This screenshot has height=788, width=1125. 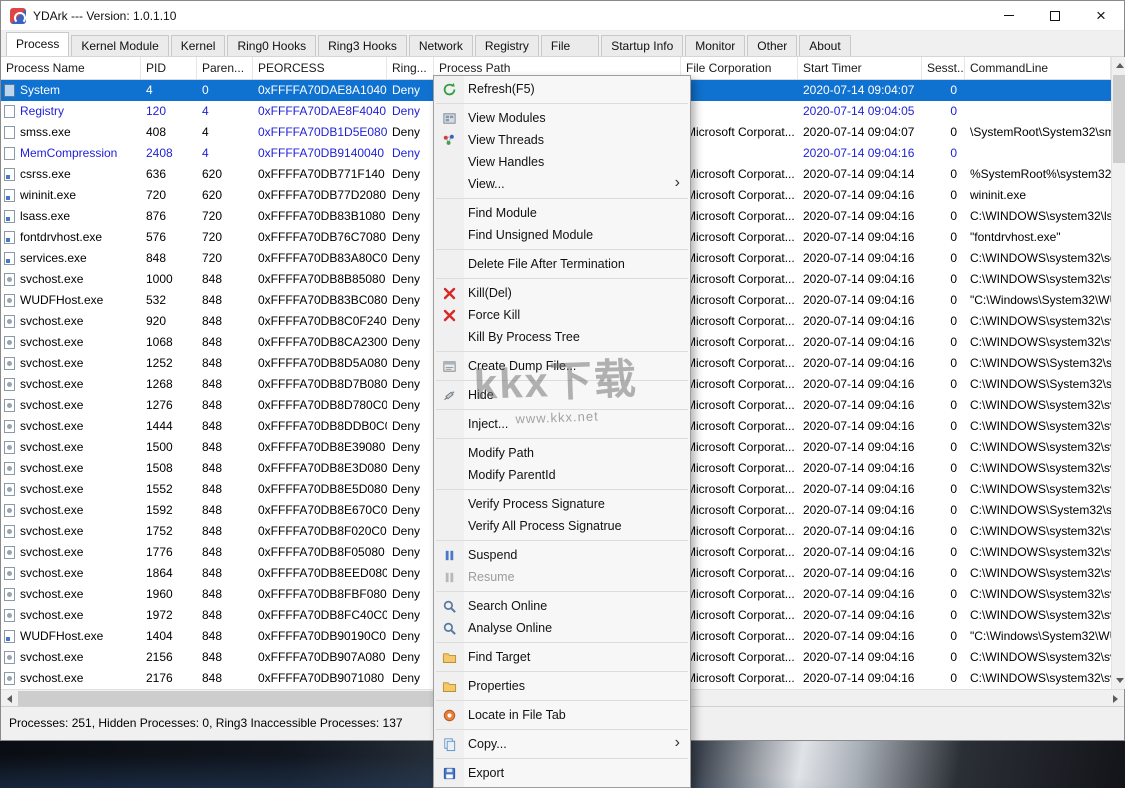 I want to click on tab-ring0-hooks: Ring0 Hooks, so click(x=272, y=45).